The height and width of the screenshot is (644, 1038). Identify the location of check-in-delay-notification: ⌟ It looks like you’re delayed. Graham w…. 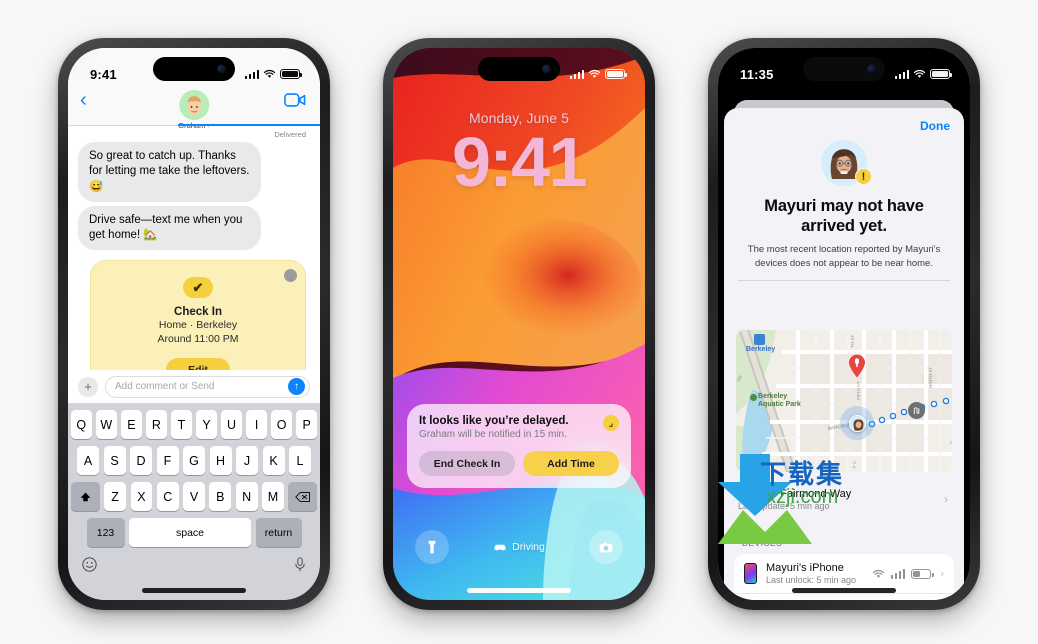
(519, 446).